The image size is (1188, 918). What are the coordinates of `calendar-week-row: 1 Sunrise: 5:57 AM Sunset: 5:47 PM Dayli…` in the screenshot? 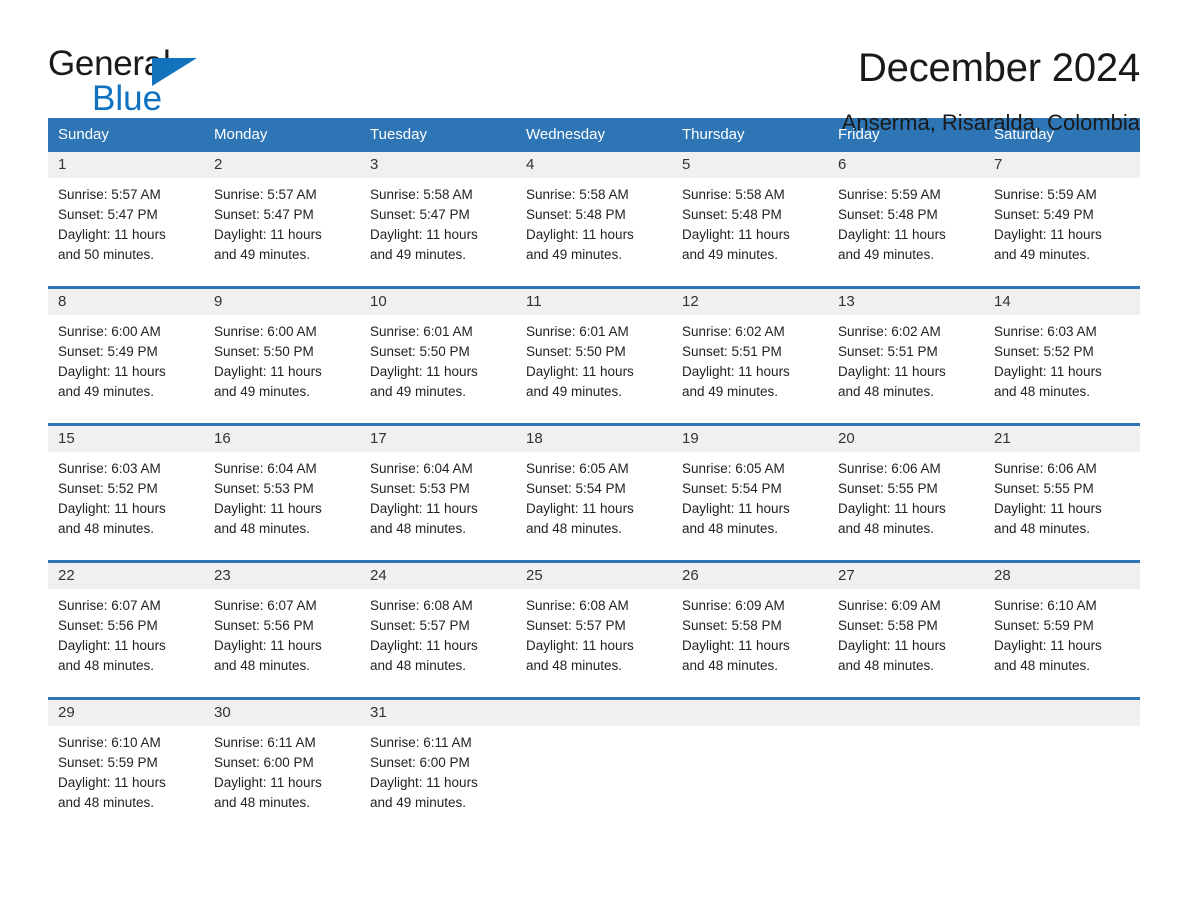 It's located at (594, 220).